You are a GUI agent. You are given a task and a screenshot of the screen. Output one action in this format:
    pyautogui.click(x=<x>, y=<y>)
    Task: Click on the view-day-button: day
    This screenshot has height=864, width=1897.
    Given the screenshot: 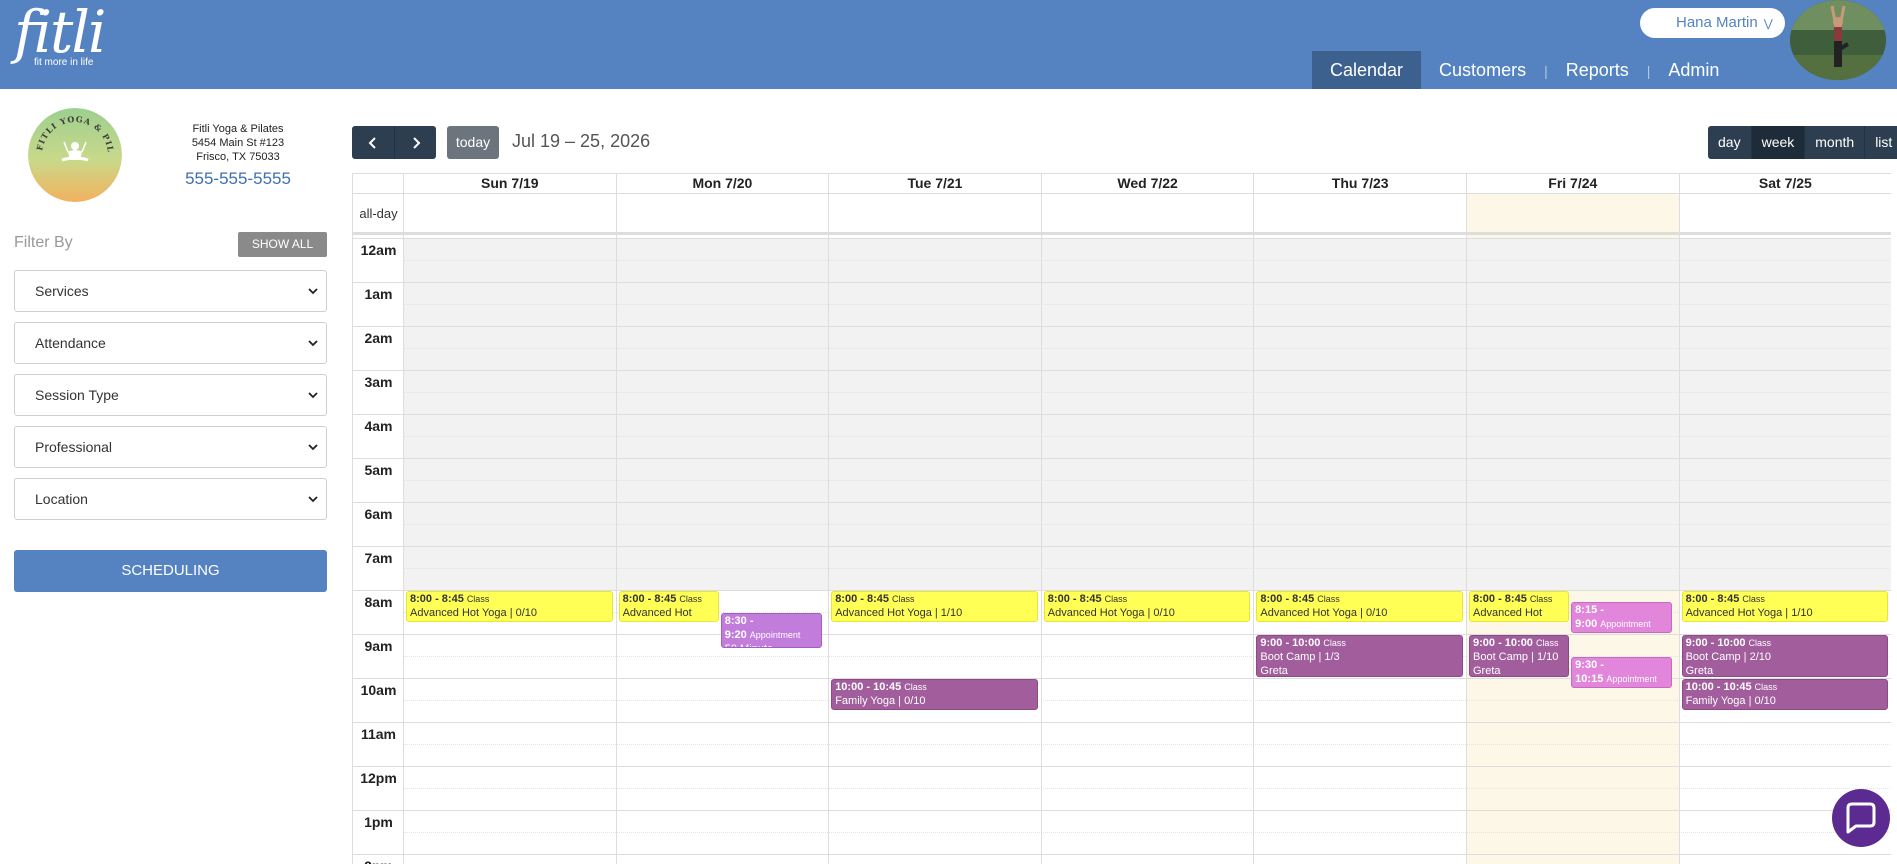 What is the action you would take?
    pyautogui.click(x=1729, y=142)
    